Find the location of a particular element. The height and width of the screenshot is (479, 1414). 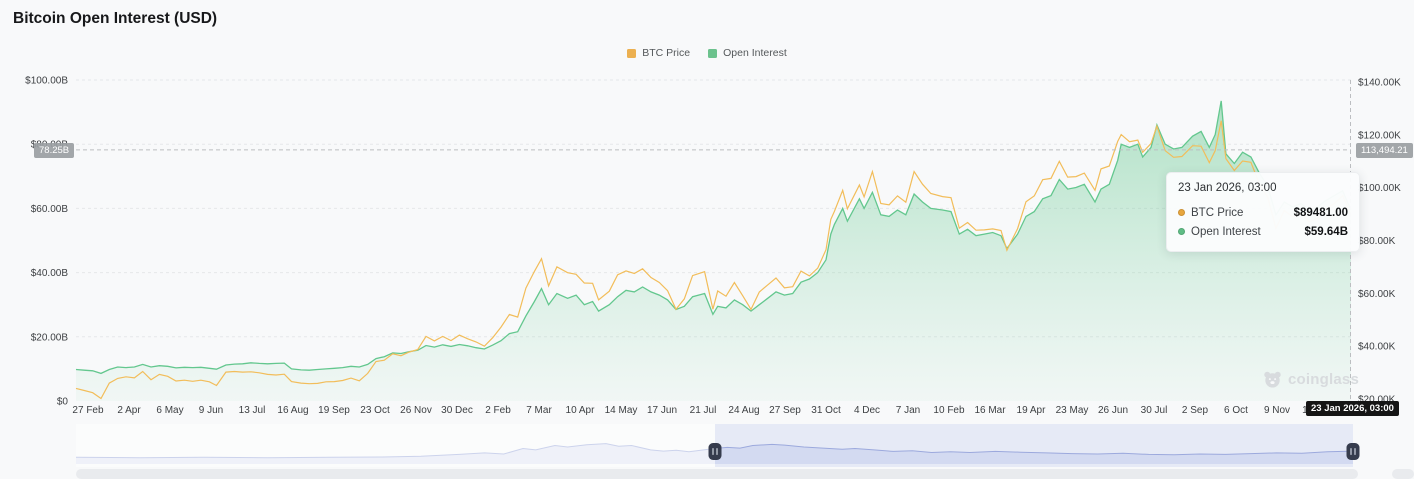

right-axis-tick-label: $120.00K is located at coordinates (1379, 135).